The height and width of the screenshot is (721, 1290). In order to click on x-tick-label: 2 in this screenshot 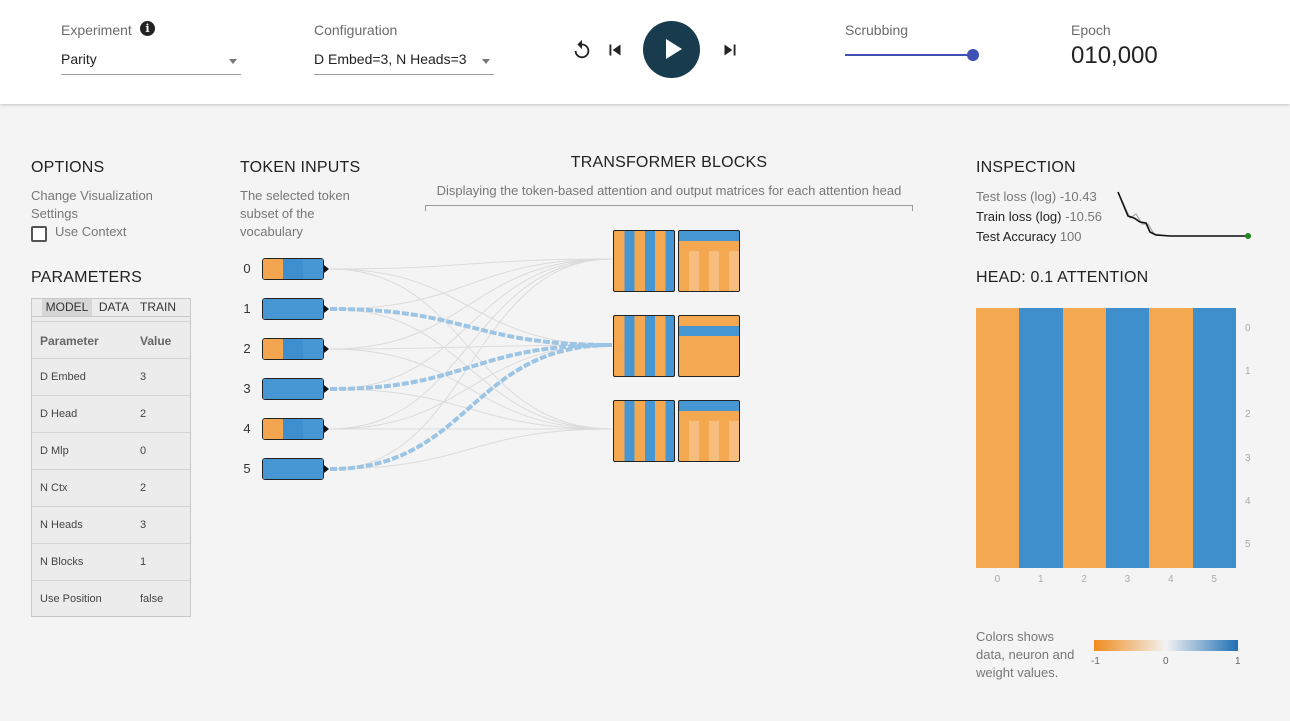, I will do `click(1084, 579)`.